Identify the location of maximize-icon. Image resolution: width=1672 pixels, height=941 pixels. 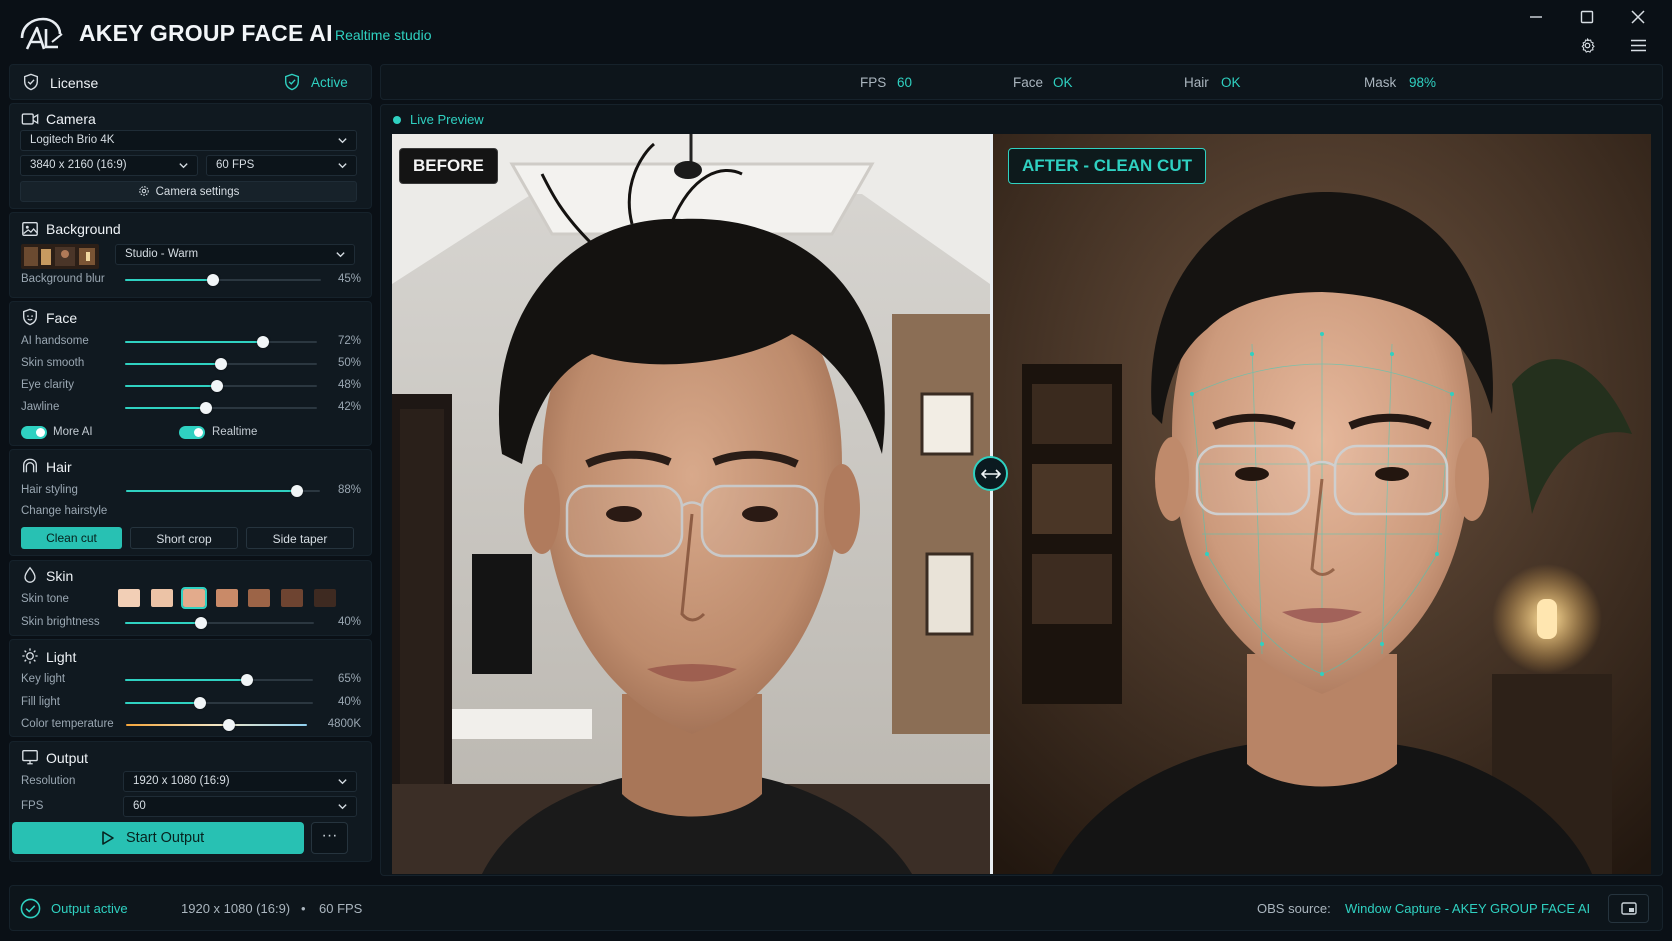
(1587, 17).